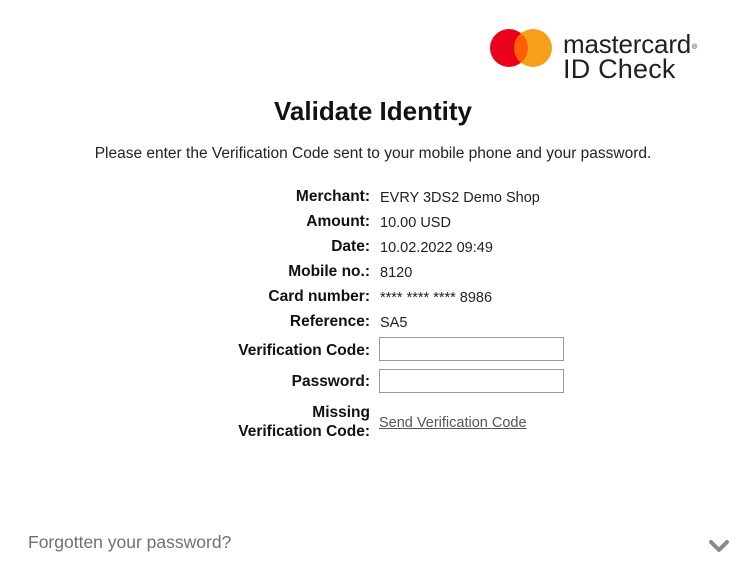  Describe the element at coordinates (329, 271) in the screenshot. I see `mobile-label: Mobile no.:` at that location.